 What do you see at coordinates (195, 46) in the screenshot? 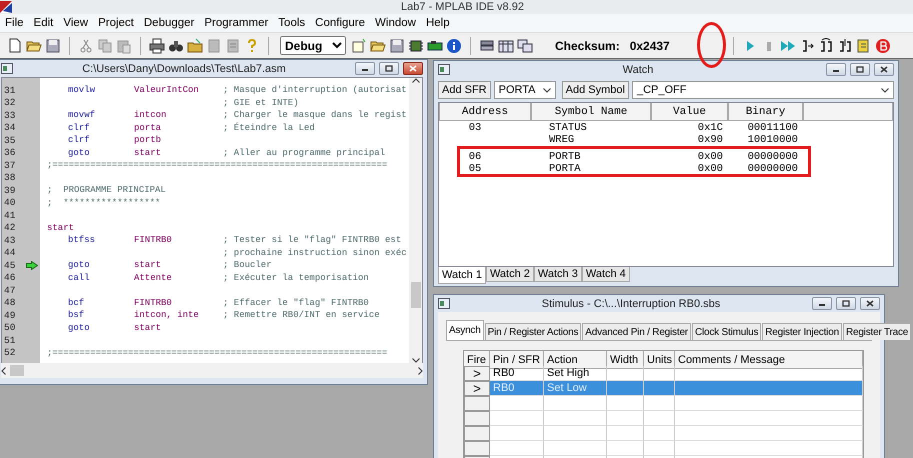
I see `folder-icon` at bounding box center [195, 46].